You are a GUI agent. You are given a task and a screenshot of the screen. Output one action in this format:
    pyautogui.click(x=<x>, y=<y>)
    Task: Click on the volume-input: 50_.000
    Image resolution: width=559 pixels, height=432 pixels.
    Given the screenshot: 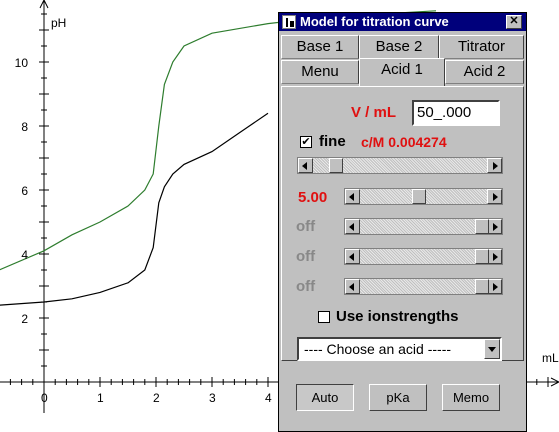 What is the action you would take?
    pyautogui.click(x=456, y=113)
    